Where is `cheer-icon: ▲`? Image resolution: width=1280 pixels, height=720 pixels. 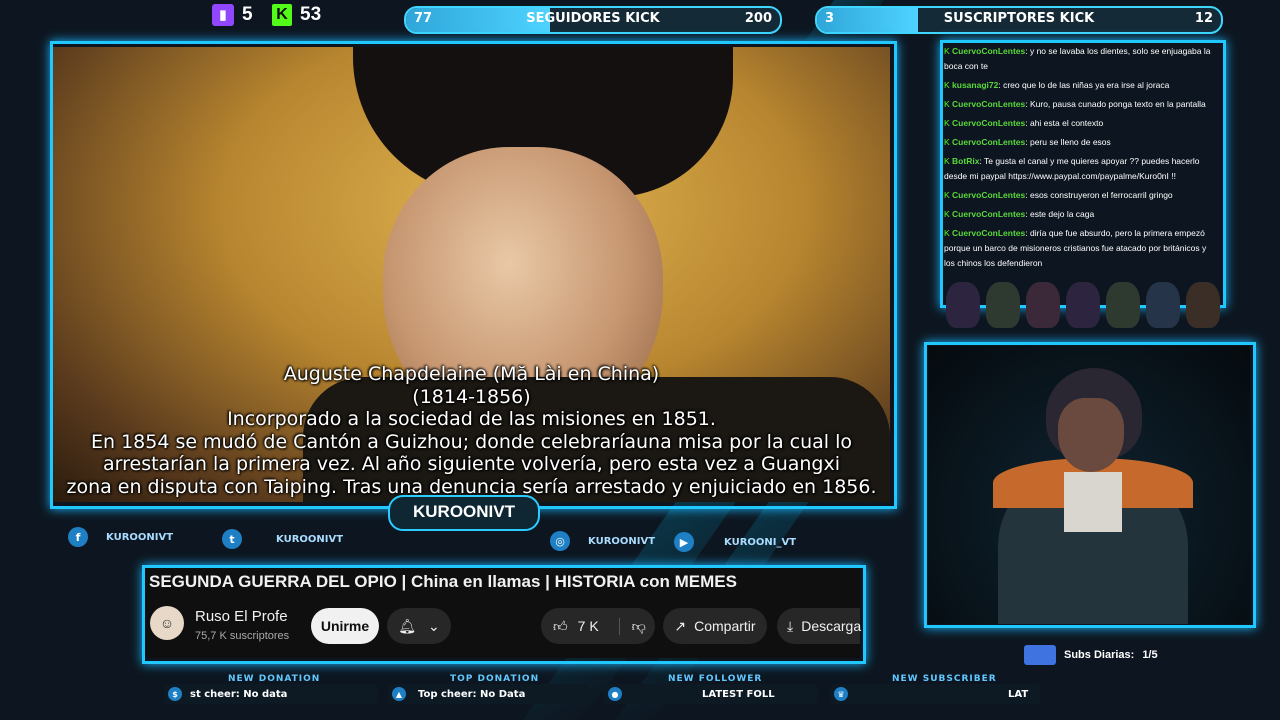 cheer-icon: ▲ is located at coordinates (399, 694).